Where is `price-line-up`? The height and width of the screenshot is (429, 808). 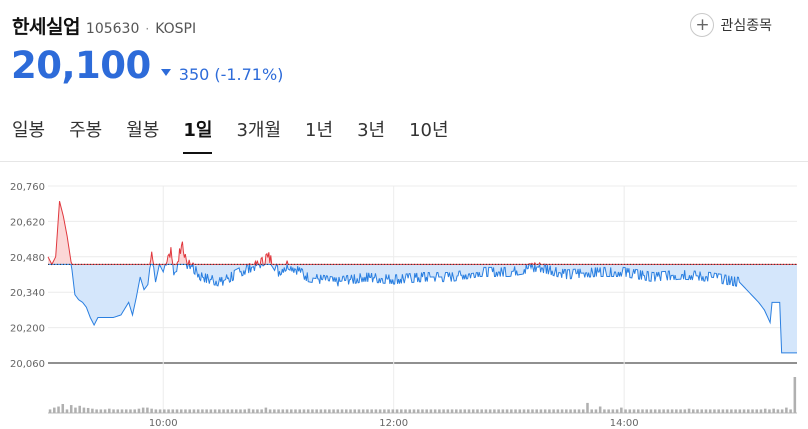 price-line-up is located at coordinates (422, 234).